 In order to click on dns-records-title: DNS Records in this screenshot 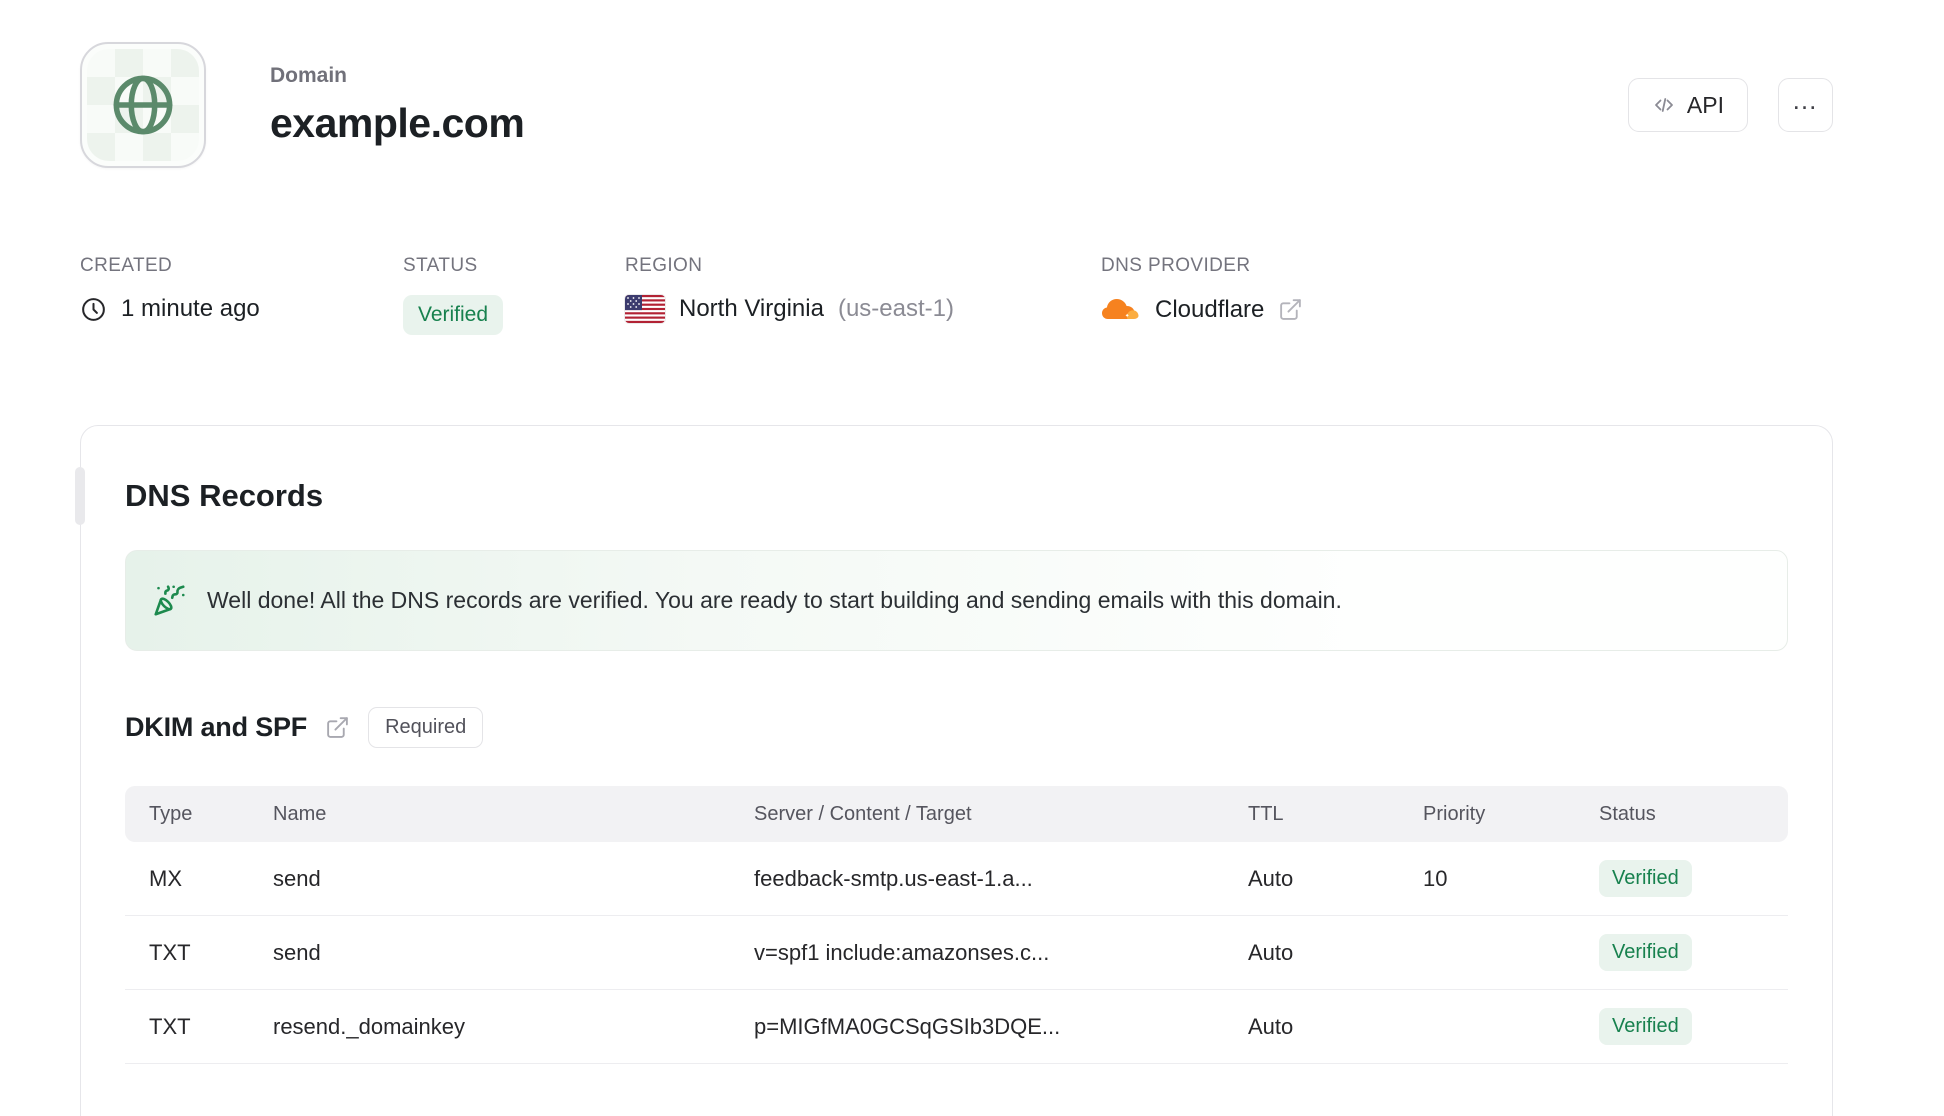, I will do `click(224, 495)`.